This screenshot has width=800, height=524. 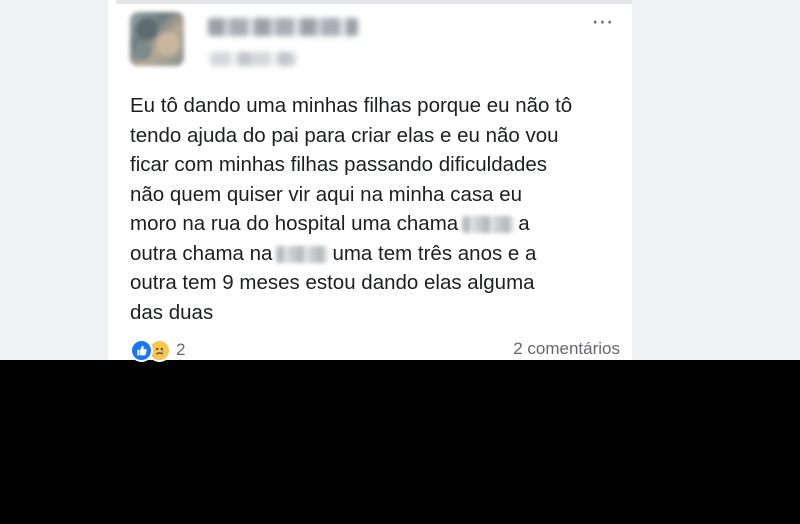 I want to click on card-top-edge, so click(x=374, y=2).